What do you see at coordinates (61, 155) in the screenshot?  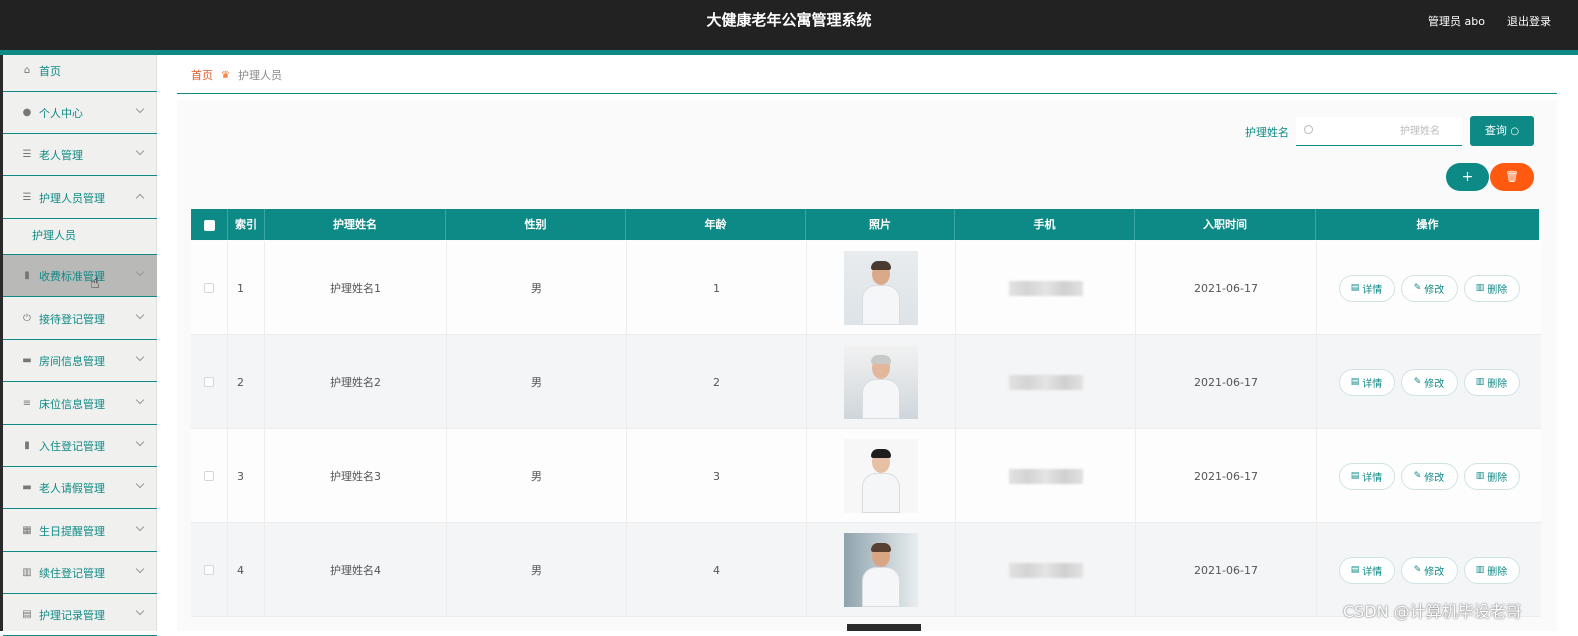 I see `sidebar-item-label: 老人管理` at bounding box center [61, 155].